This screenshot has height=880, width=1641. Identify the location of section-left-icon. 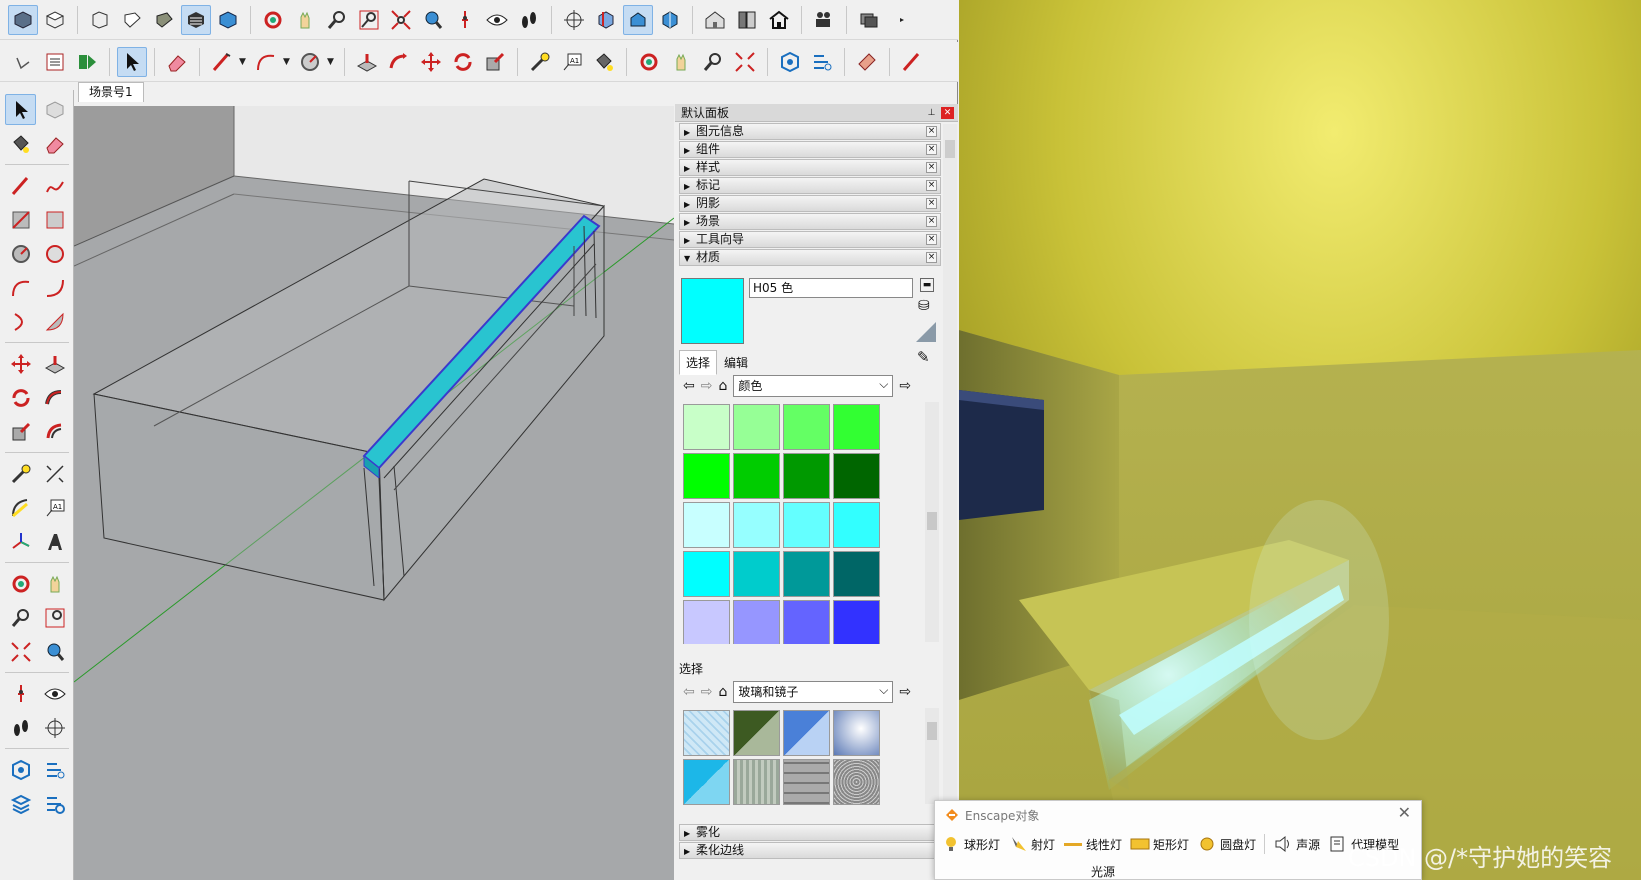
(54, 727).